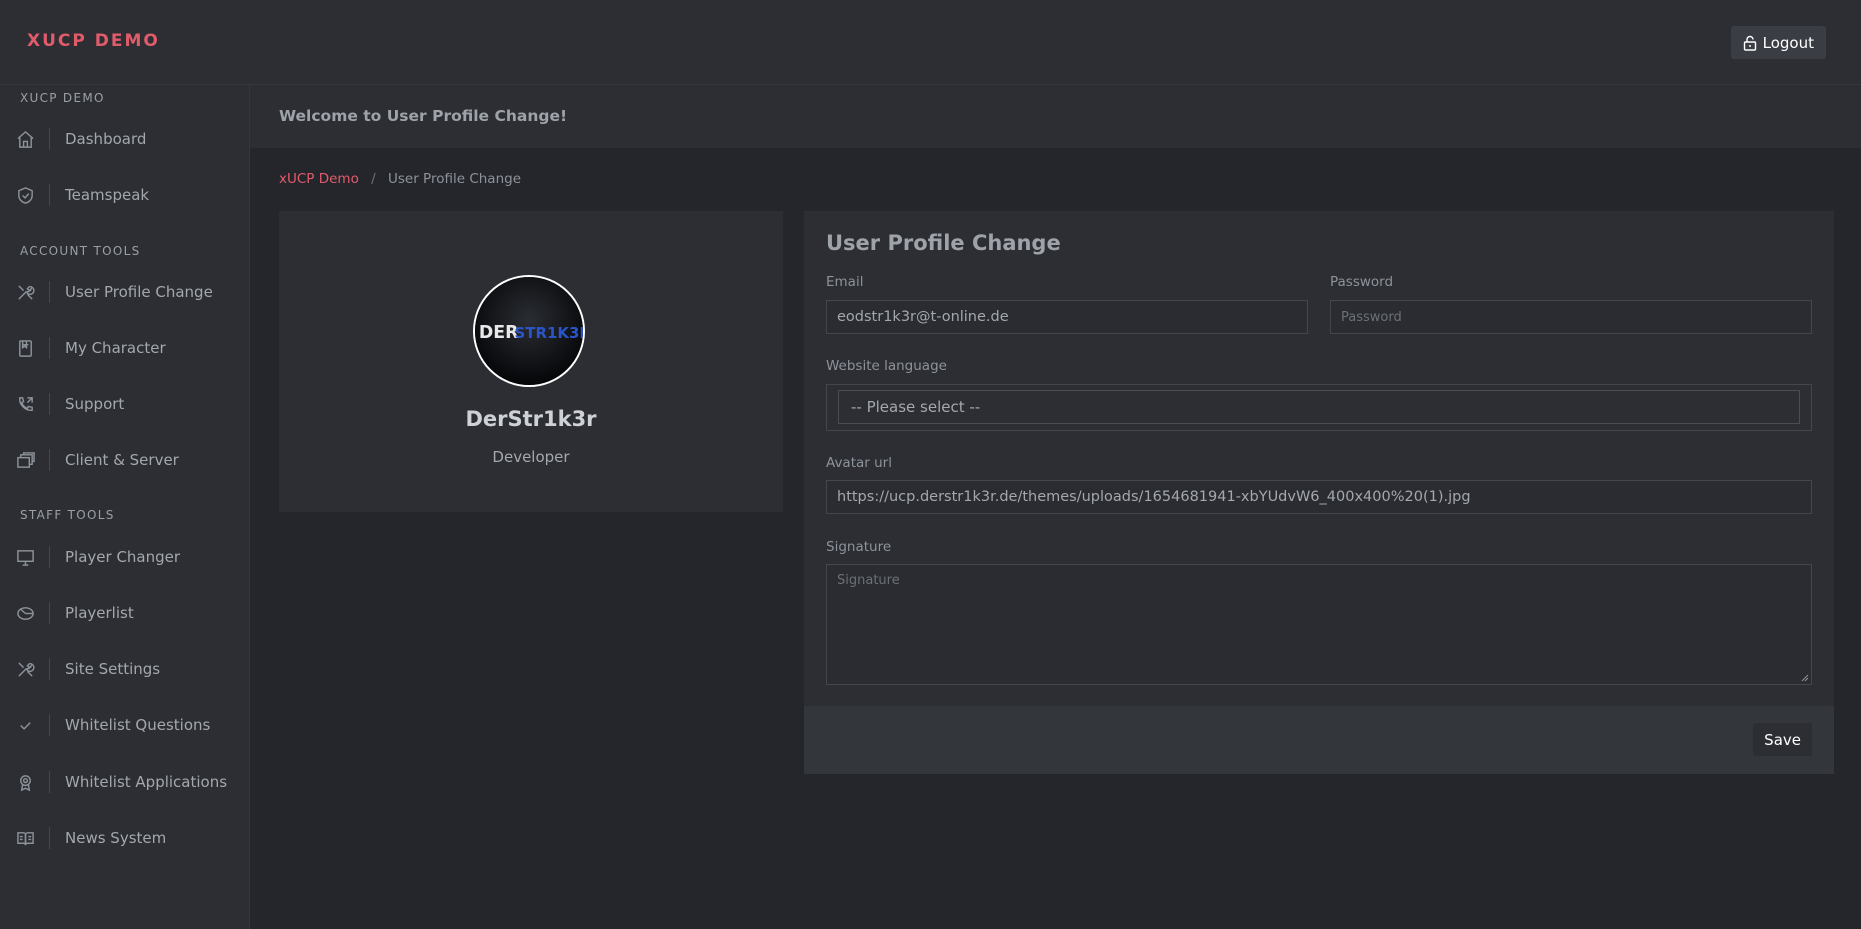 The height and width of the screenshot is (929, 1861). Describe the element at coordinates (62, 98) in the screenshot. I see `sidebar-section-main: XUCP DEMO` at that location.